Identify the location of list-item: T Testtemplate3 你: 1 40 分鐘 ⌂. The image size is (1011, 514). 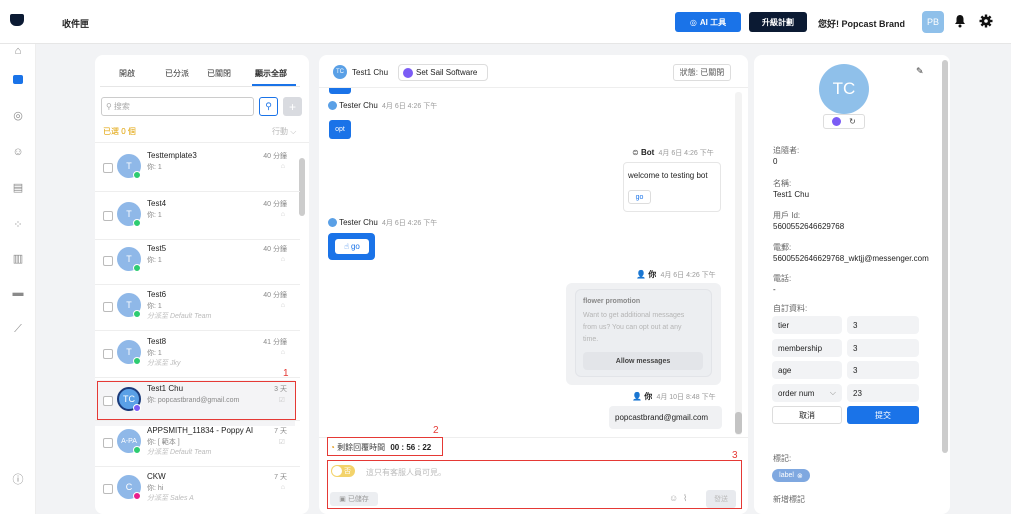
(195, 170).